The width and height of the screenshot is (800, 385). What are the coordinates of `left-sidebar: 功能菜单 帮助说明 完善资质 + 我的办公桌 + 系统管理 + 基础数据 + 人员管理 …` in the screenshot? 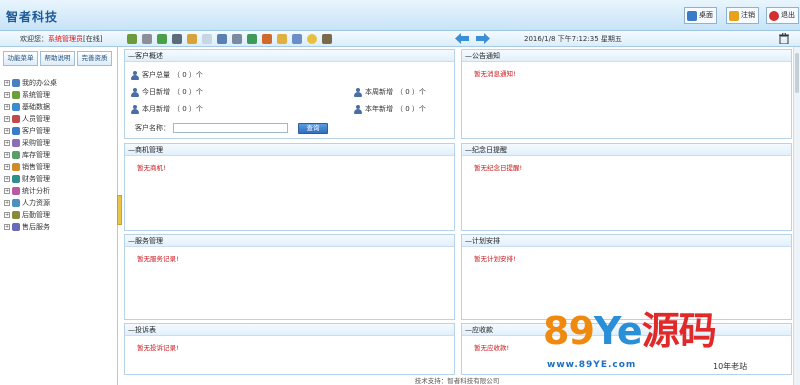 It's located at (59, 216).